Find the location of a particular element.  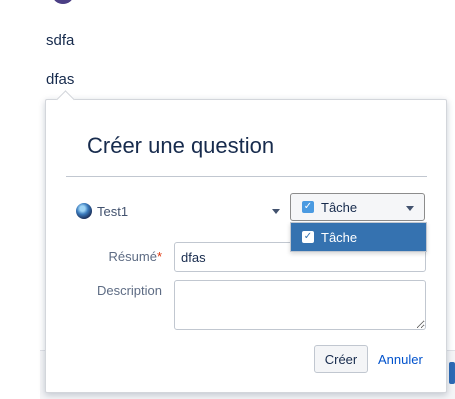

issue-type-option-label: Tâche is located at coordinates (339, 237).